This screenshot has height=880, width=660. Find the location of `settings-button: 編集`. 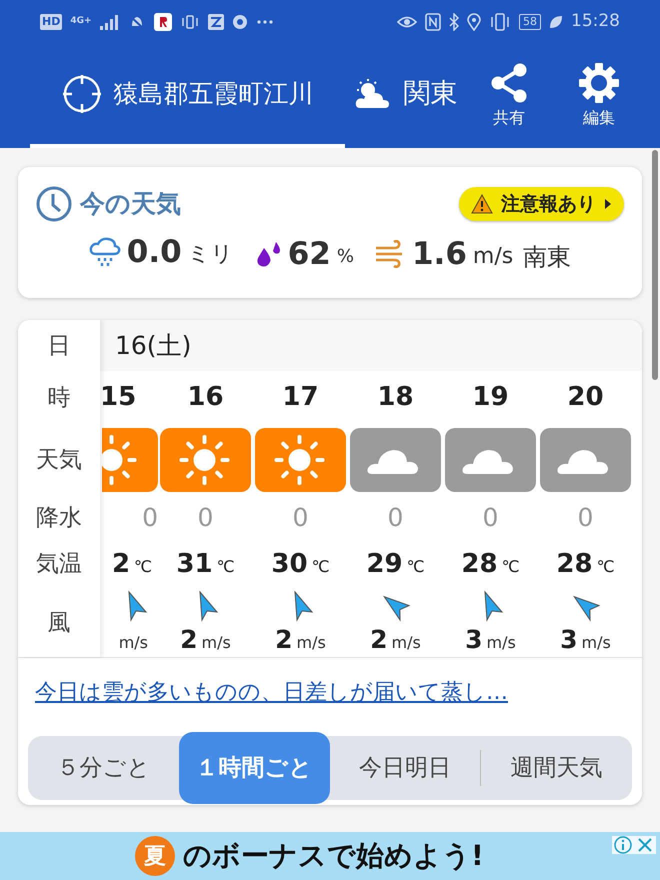

settings-button: 編集 is located at coordinates (599, 96).